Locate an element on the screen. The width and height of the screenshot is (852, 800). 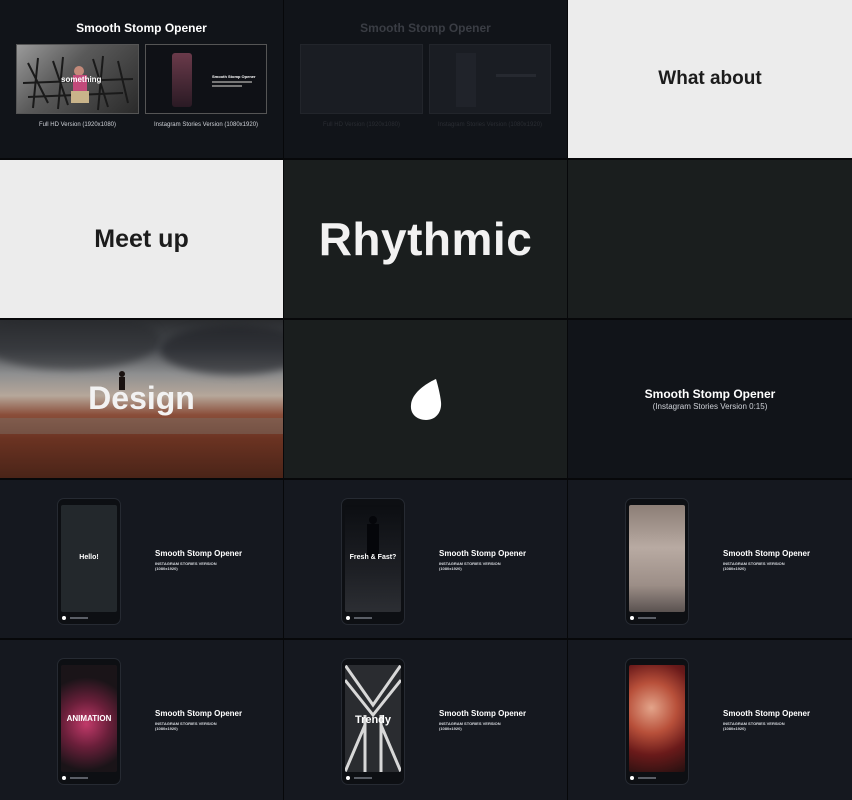
phone-text: Hello! is located at coordinates (89, 558).